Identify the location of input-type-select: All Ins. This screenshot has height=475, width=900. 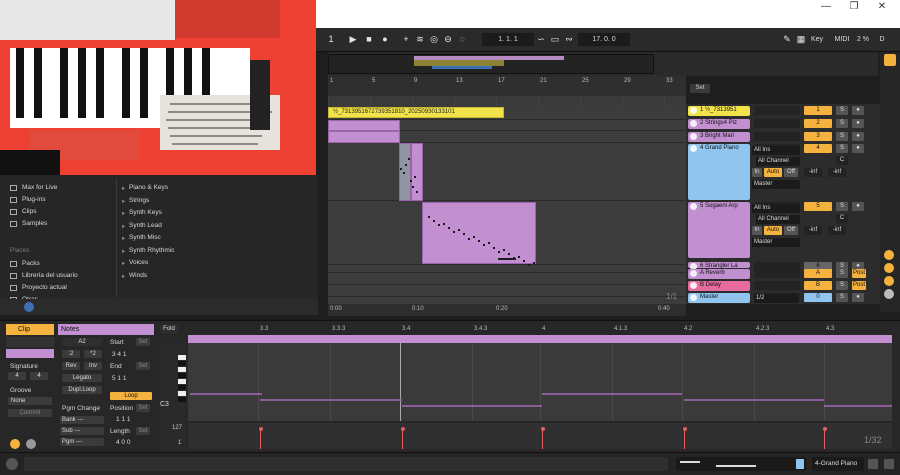
(776, 208).